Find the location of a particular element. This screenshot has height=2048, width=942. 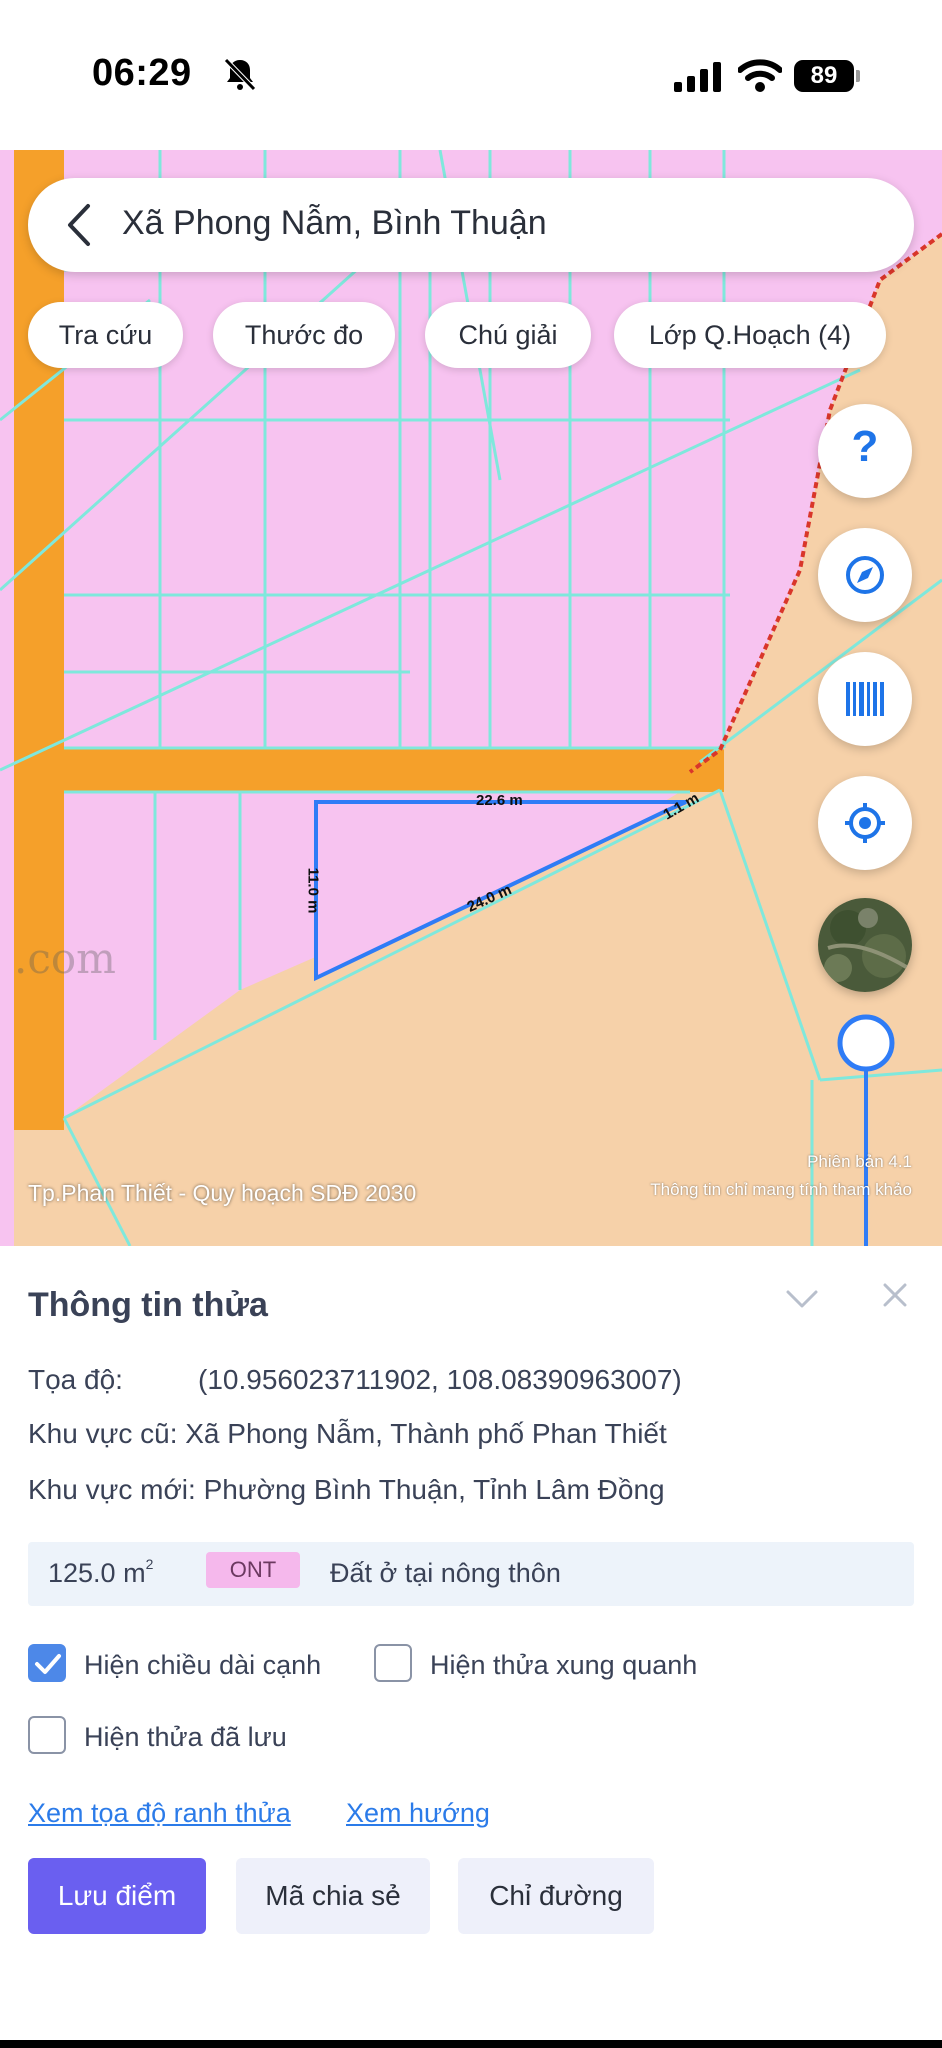

directions-button: Chỉ đường is located at coordinates (556, 1896).